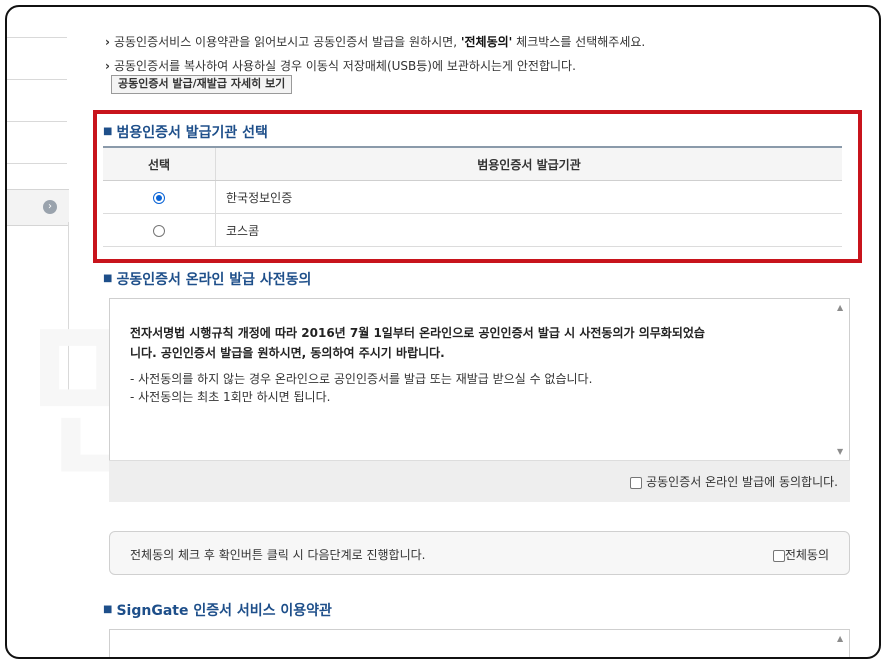  Describe the element at coordinates (841, 379) in the screenshot. I see `scrollbar: ▲ ▼` at that location.